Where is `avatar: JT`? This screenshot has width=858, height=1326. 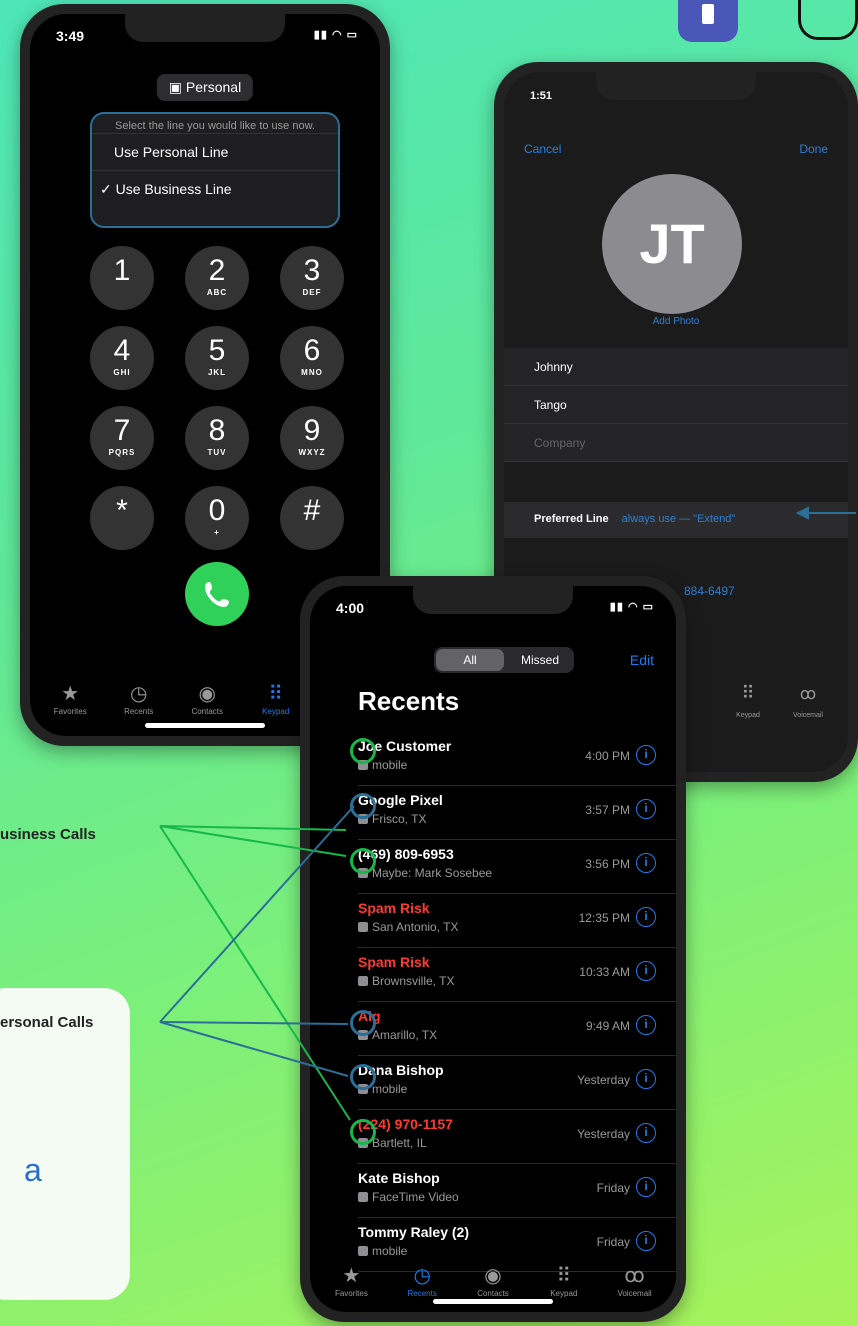 avatar: JT is located at coordinates (672, 244).